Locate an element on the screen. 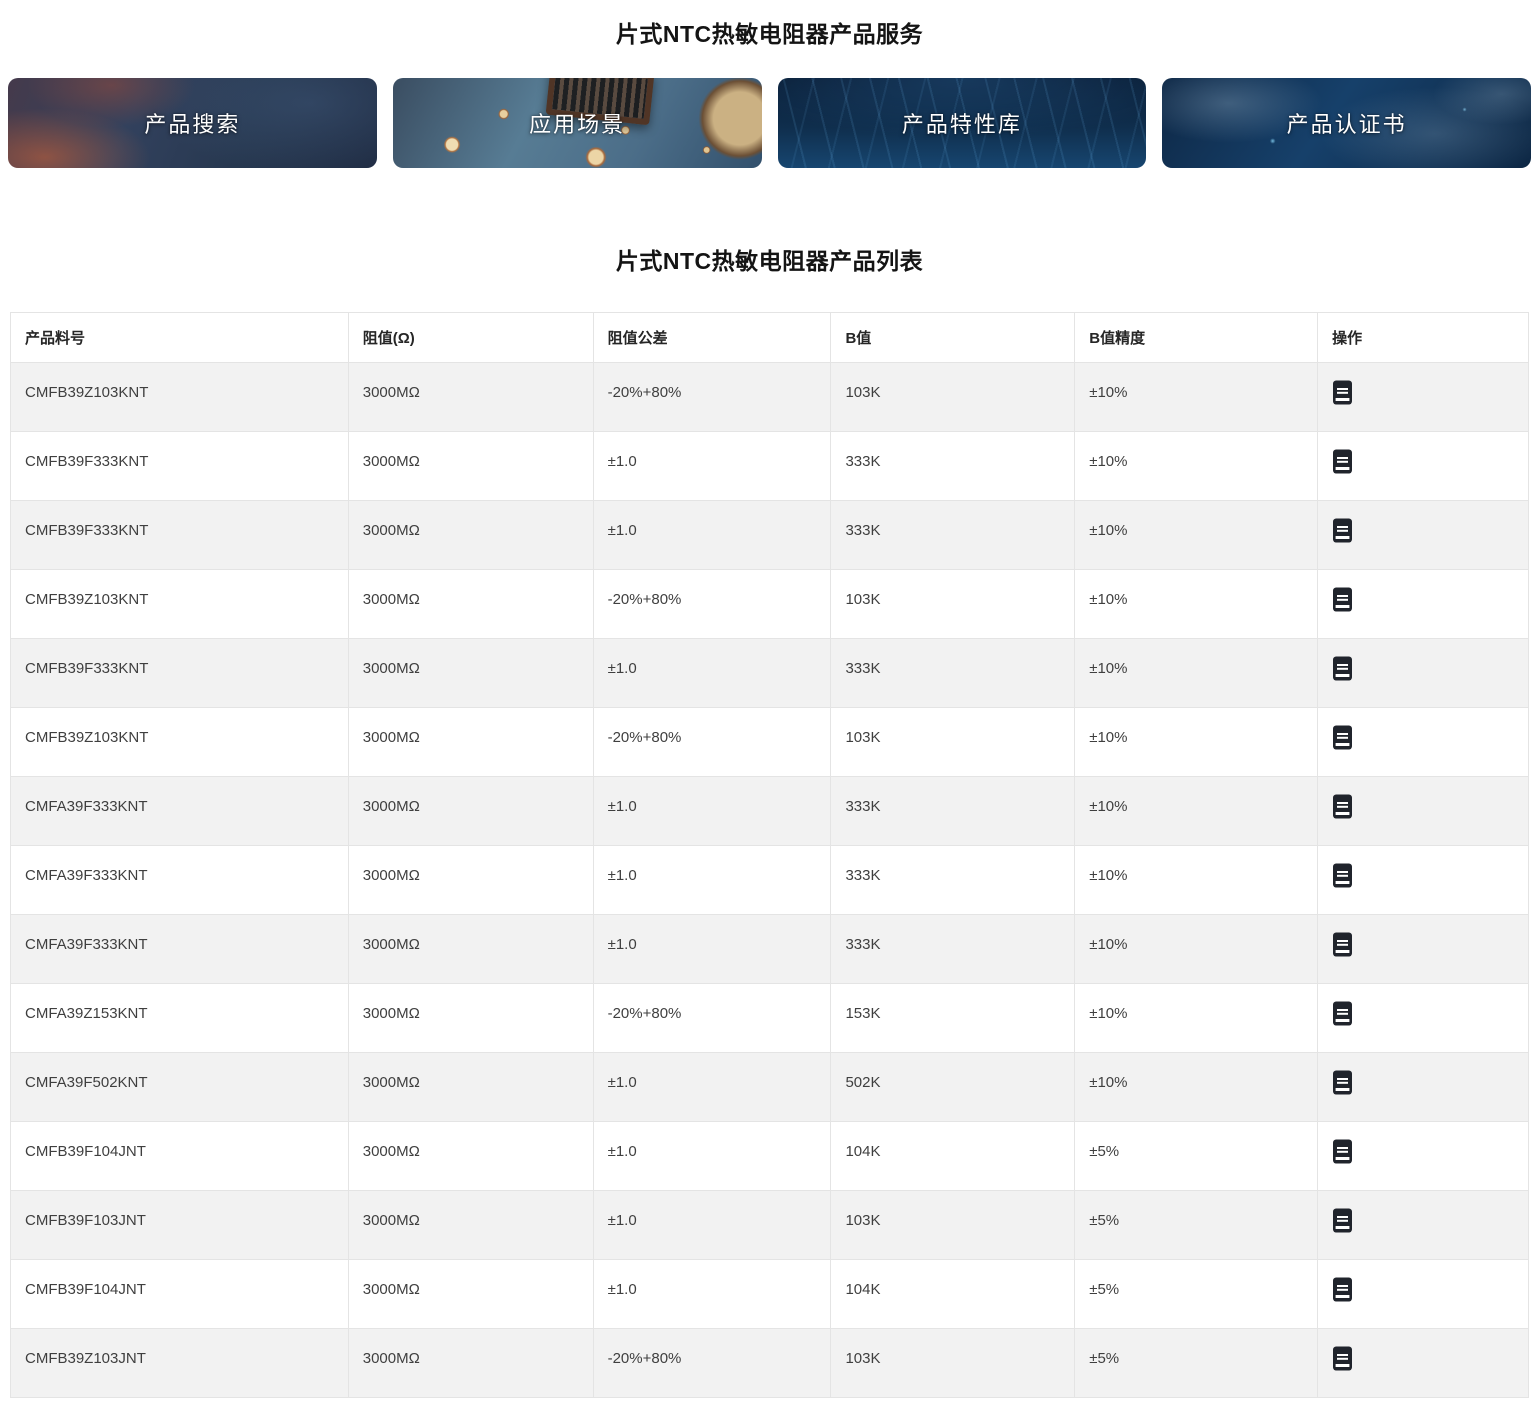 The height and width of the screenshot is (1412, 1539). banner-feature-library: 产品特性库 is located at coordinates (962, 123).